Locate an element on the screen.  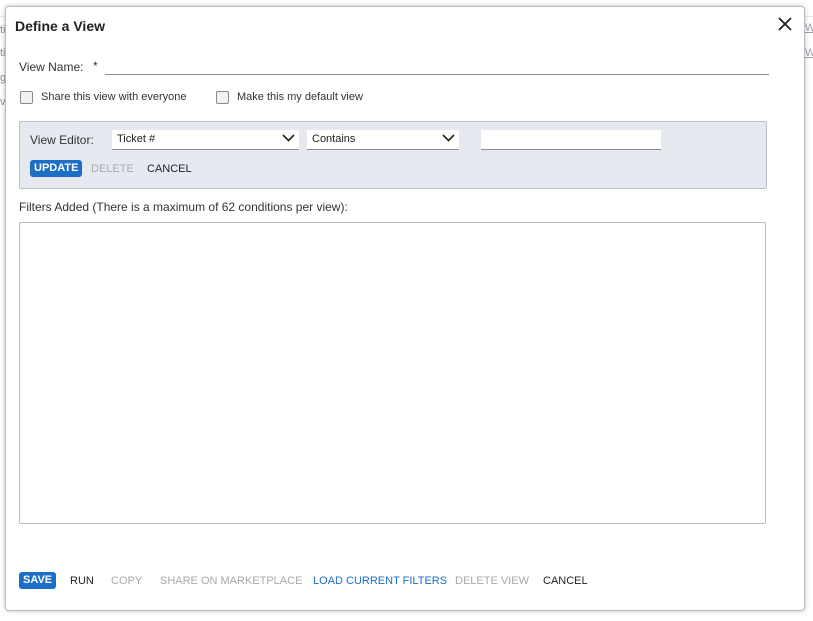
view-name-label: View Name: is located at coordinates (51, 67).